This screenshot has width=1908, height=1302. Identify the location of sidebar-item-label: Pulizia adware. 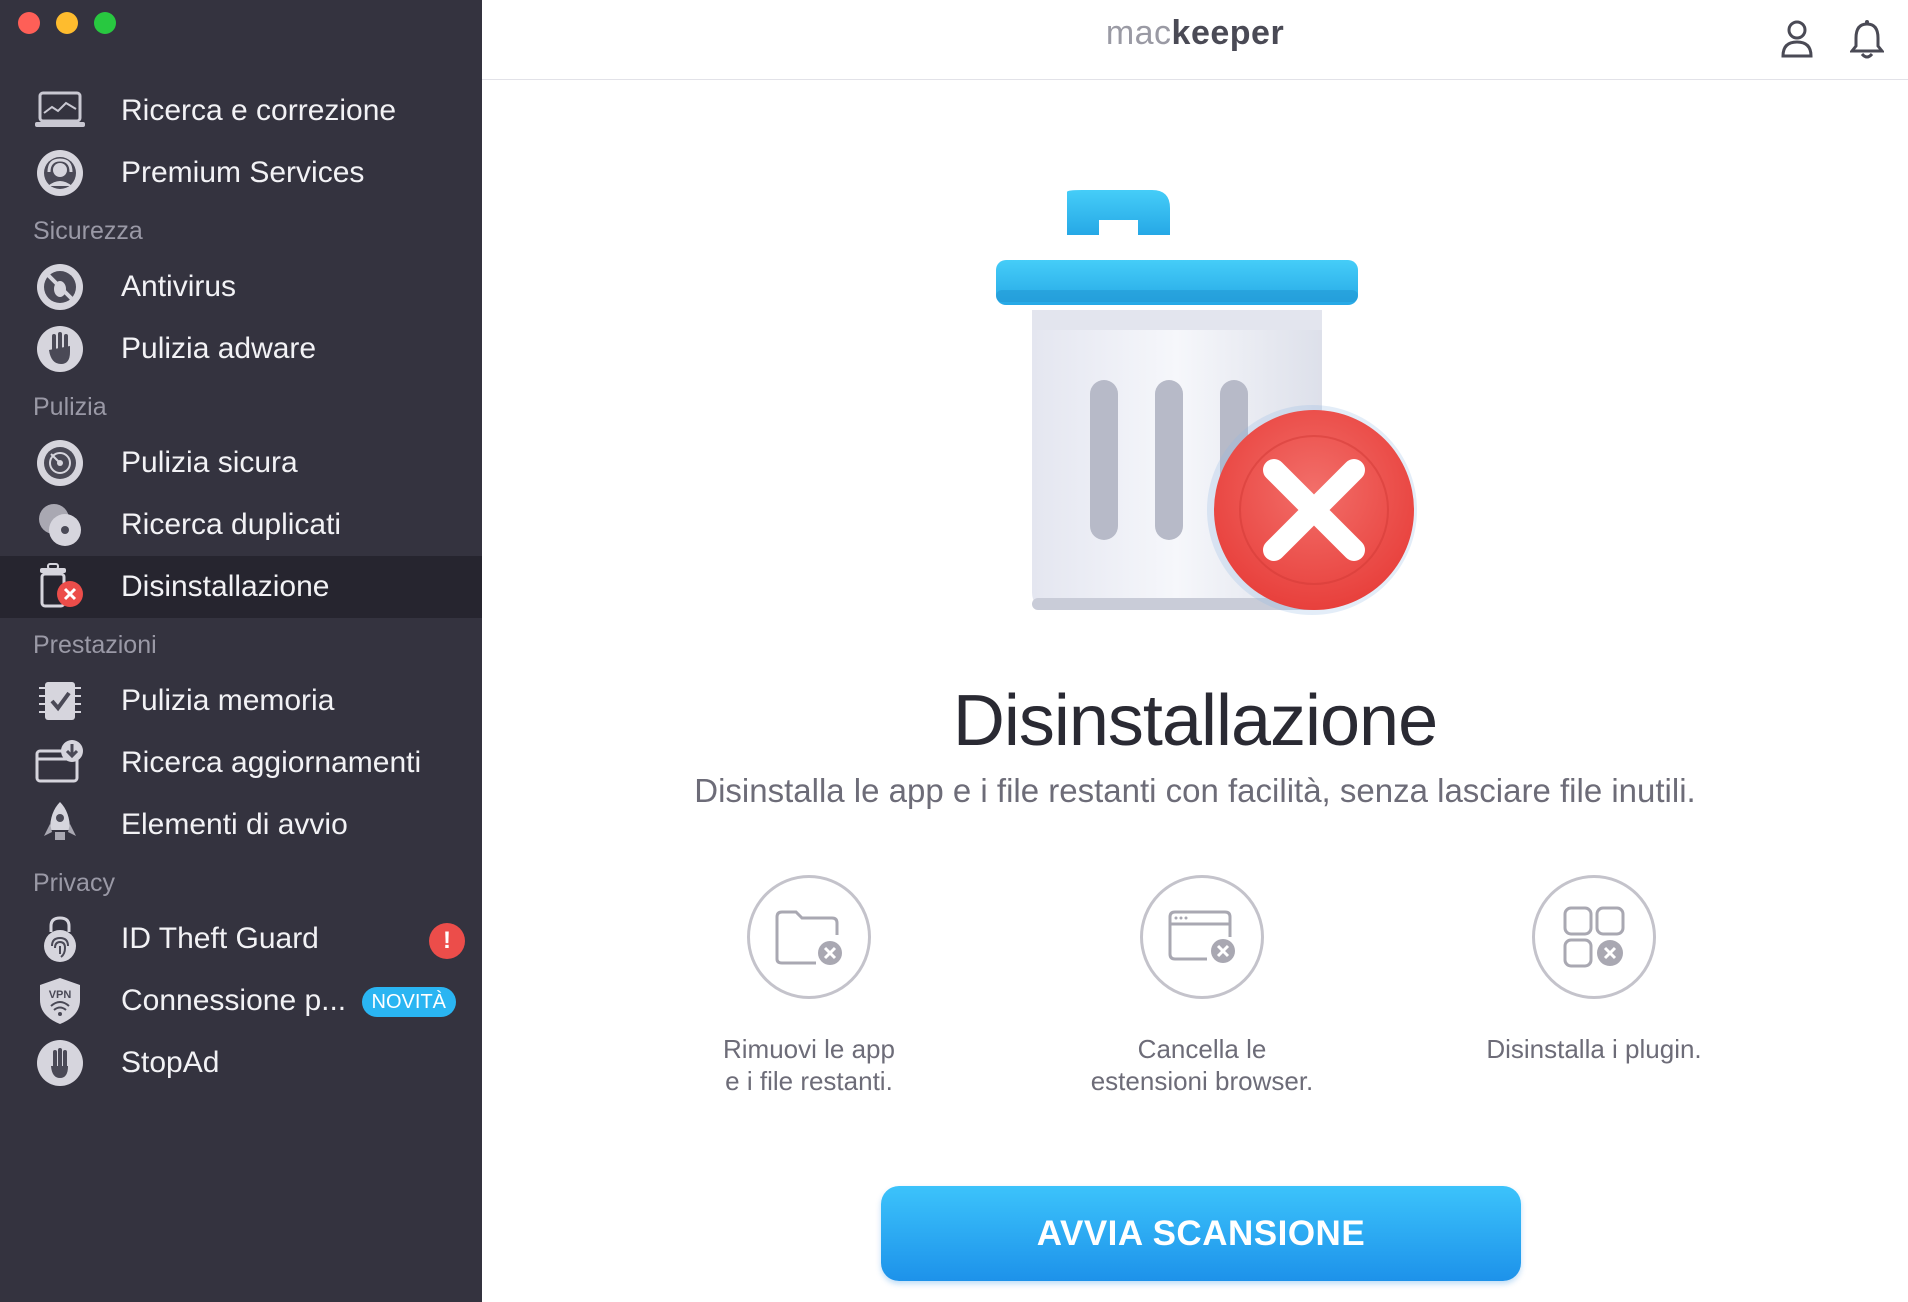
(219, 348).